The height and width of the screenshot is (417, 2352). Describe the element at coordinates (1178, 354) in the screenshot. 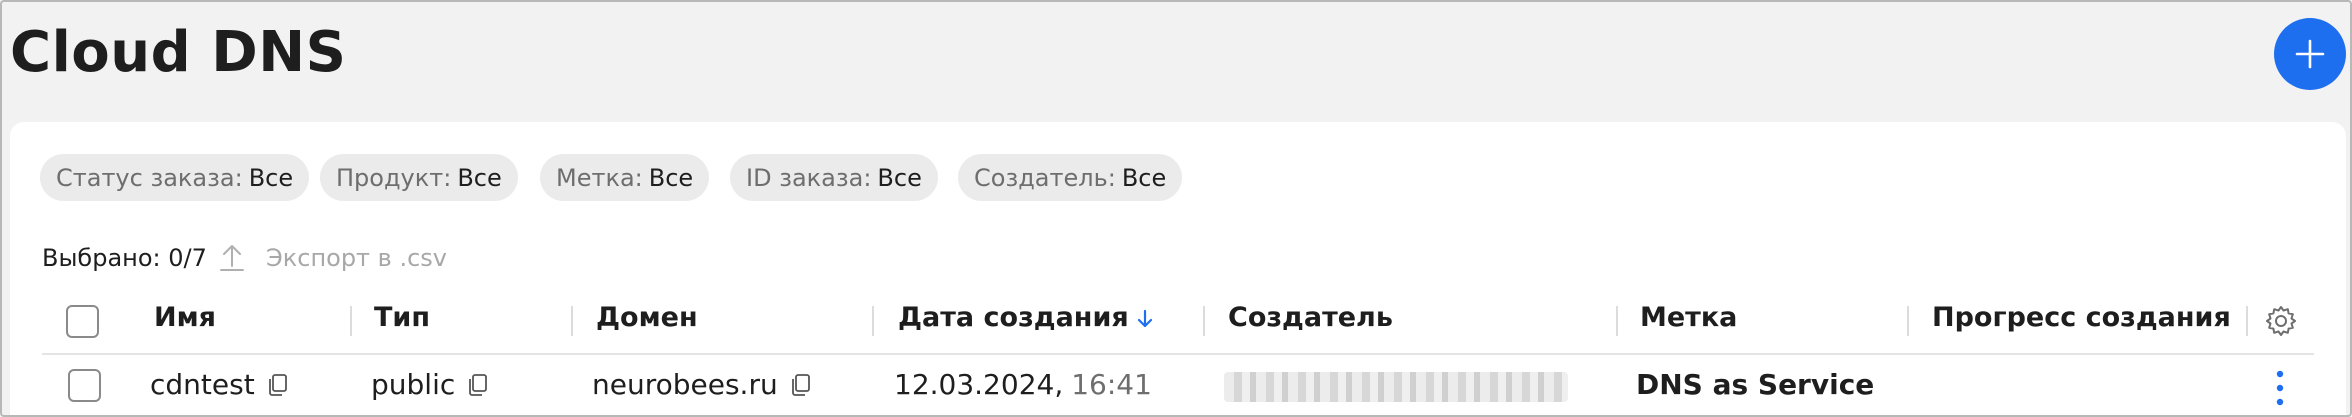

I see `table-header-divider` at that location.